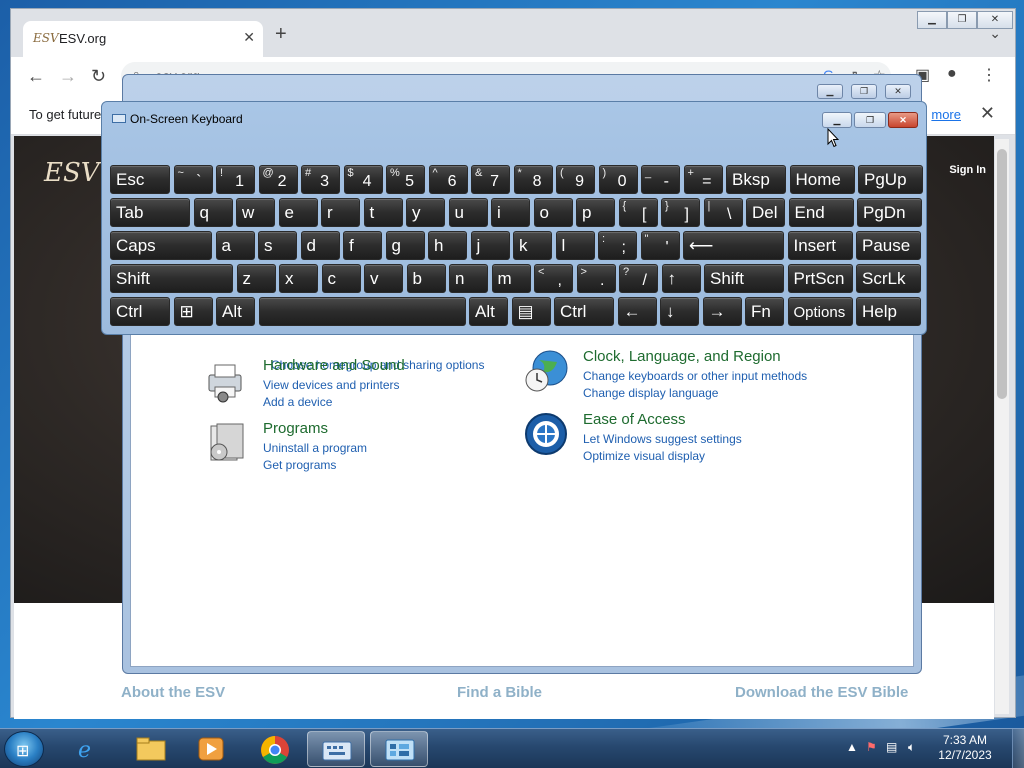 This screenshot has width=1024, height=768. I want to click on cp-category-title: Ease of Access, so click(634, 419).